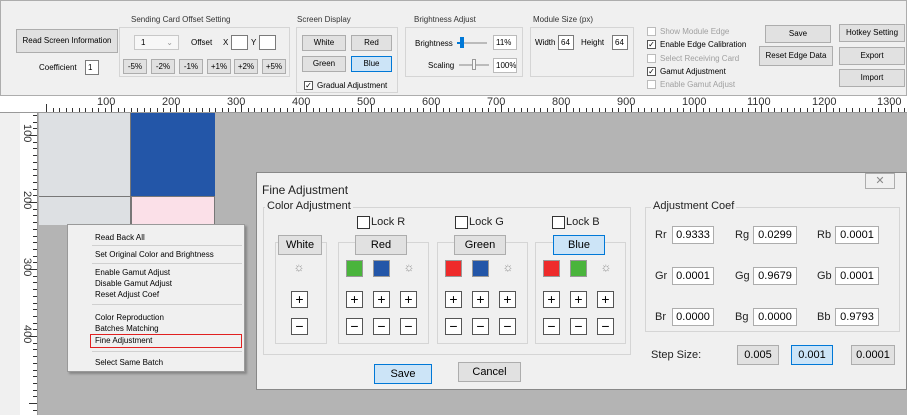 This screenshot has height=415, width=907. I want to click on blue-button: Blue, so click(579, 245).